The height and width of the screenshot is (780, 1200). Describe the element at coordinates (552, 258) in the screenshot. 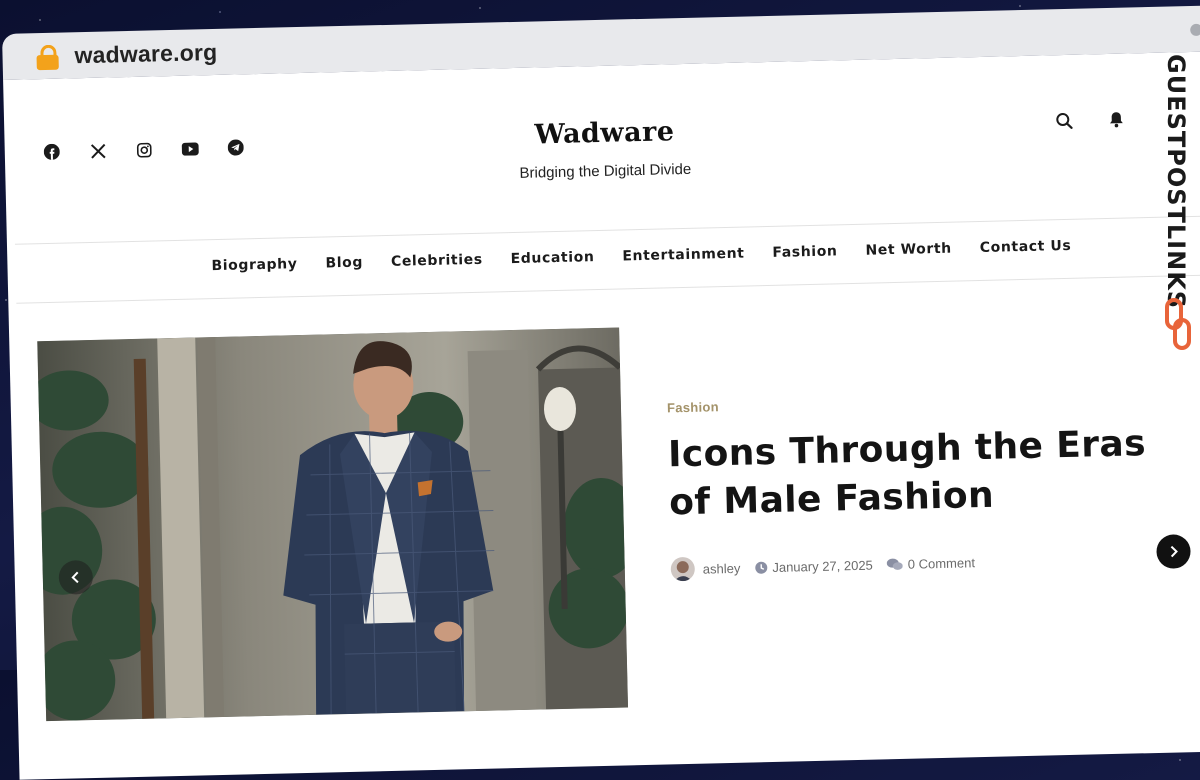

I see `nav-item-education: Education` at that location.